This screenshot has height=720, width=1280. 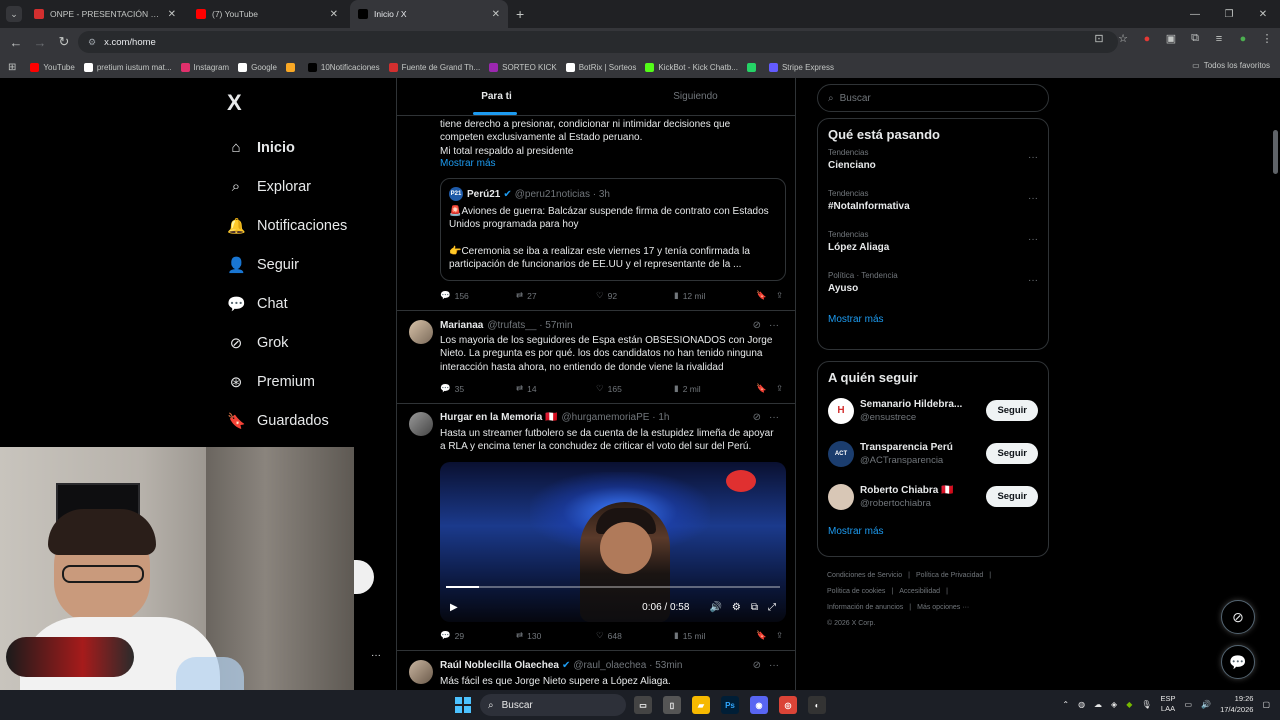 What do you see at coordinates (287, 186) in the screenshot?
I see `sidebar-item-explorar: ⌕ Explorar` at bounding box center [287, 186].